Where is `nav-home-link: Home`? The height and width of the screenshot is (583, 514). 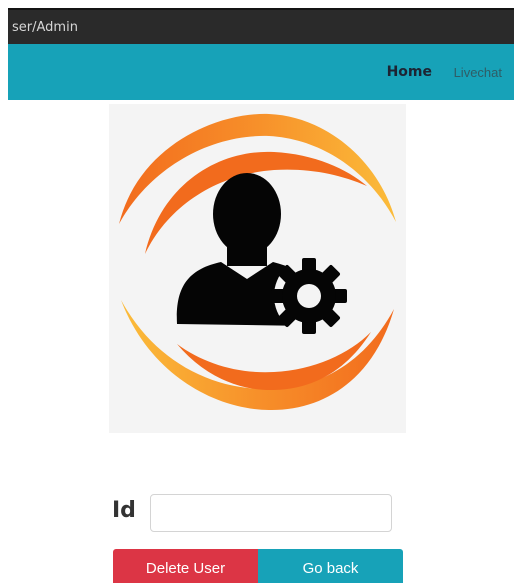 nav-home-link: Home is located at coordinates (409, 72).